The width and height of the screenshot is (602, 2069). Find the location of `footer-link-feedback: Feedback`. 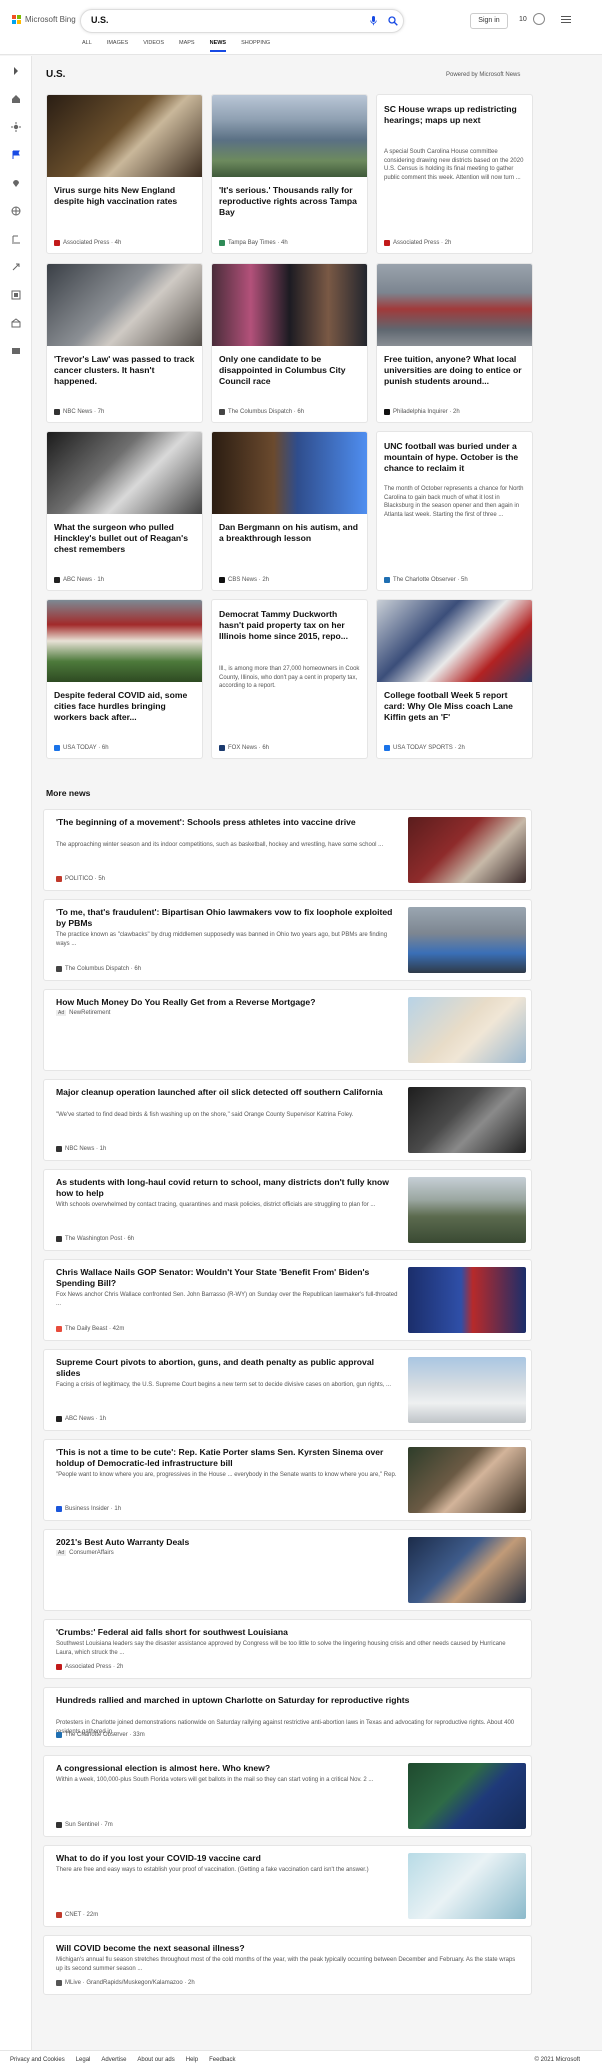

footer-link-feedback: Feedback is located at coordinates (222, 2060).